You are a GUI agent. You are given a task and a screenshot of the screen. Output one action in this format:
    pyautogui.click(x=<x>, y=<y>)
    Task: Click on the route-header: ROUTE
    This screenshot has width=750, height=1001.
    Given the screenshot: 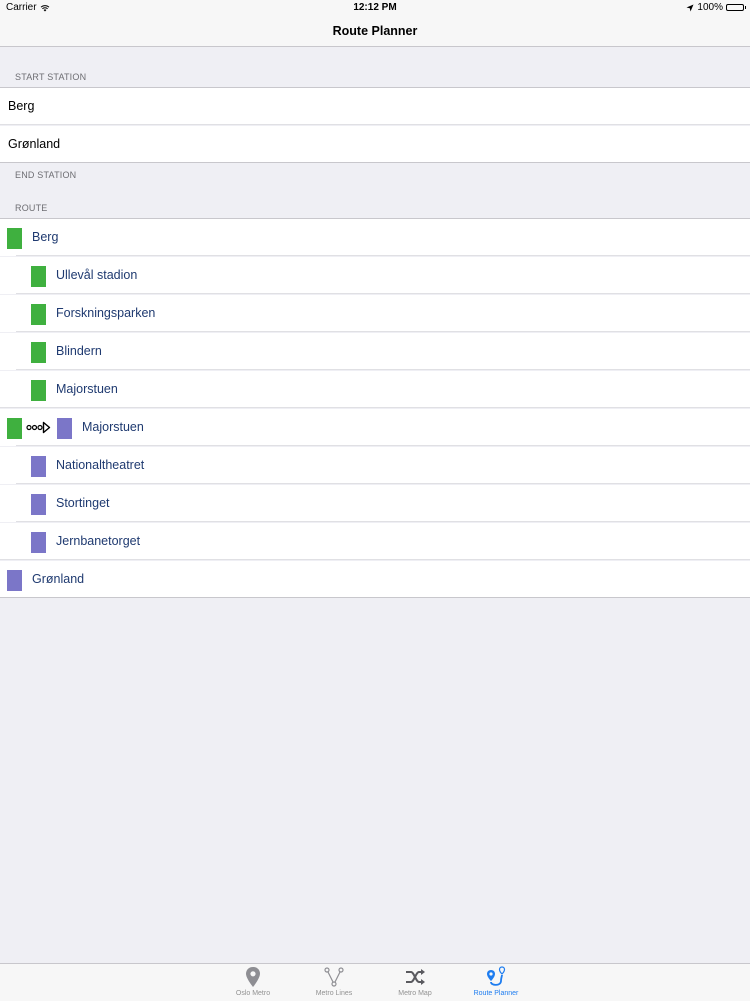 What is the action you would take?
    pyautogui.click(x=31, y=208)
    